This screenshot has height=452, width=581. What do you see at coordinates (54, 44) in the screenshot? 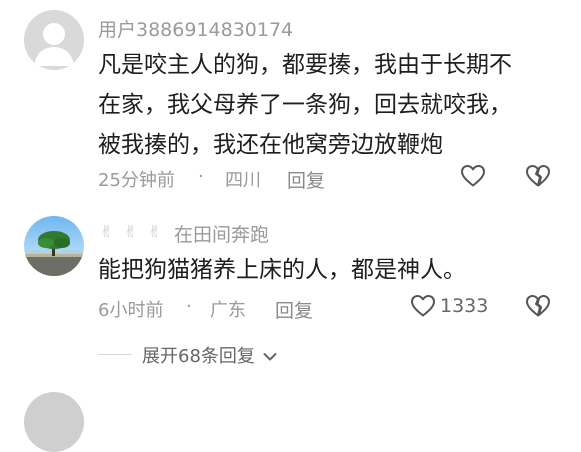
I see `user-silhouette-icon` at bounding box center [54, 44].